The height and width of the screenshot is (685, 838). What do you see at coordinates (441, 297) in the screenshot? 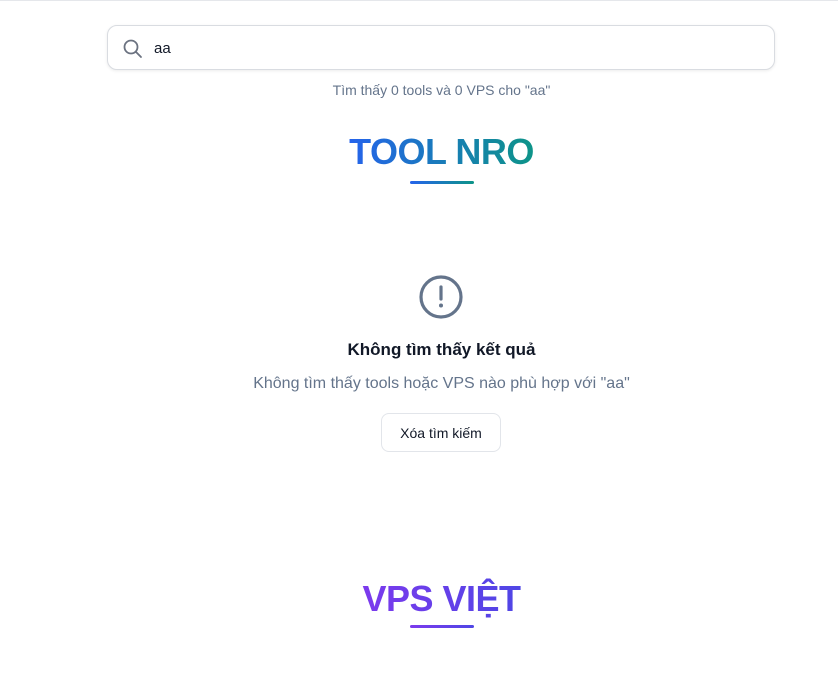
I see `alert-circle-icon` at bounding box center [441, 297].